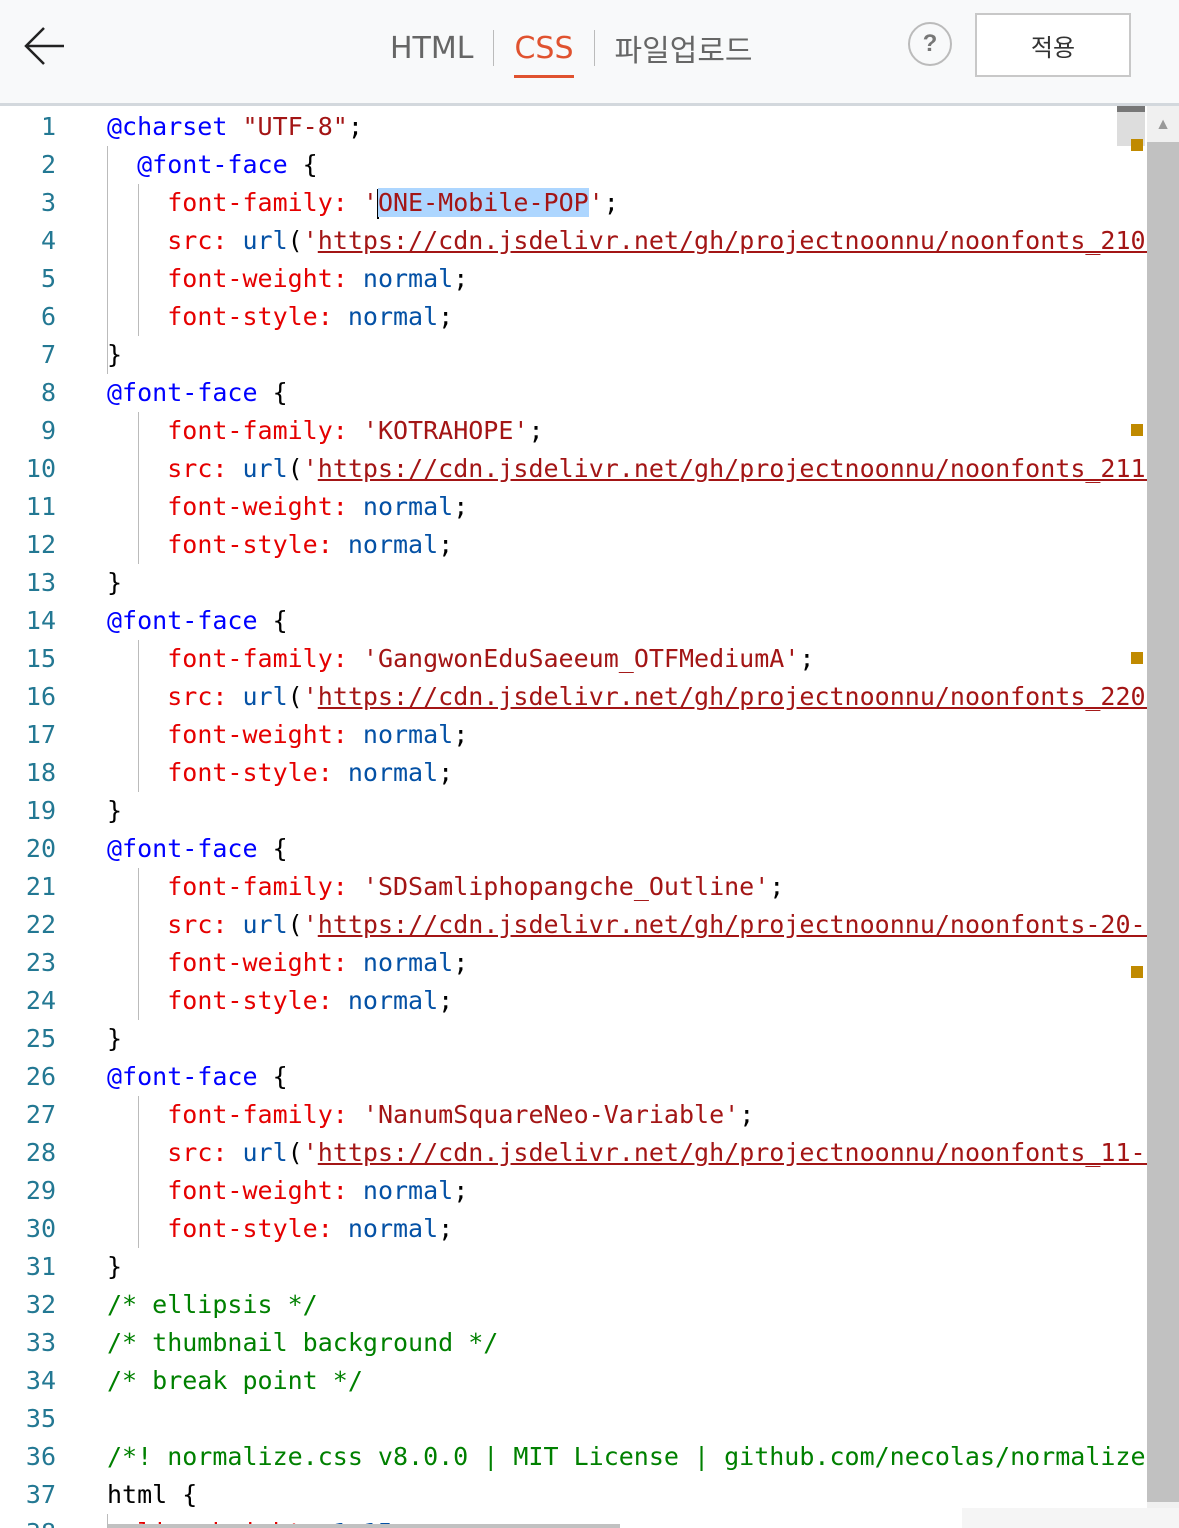 The height and width of the screenshot is (1528, 1179). What do you see at coordinates (573, 1039) in the screenshot?
I see `code-line: 25}` at bounding box center [573, 1039].